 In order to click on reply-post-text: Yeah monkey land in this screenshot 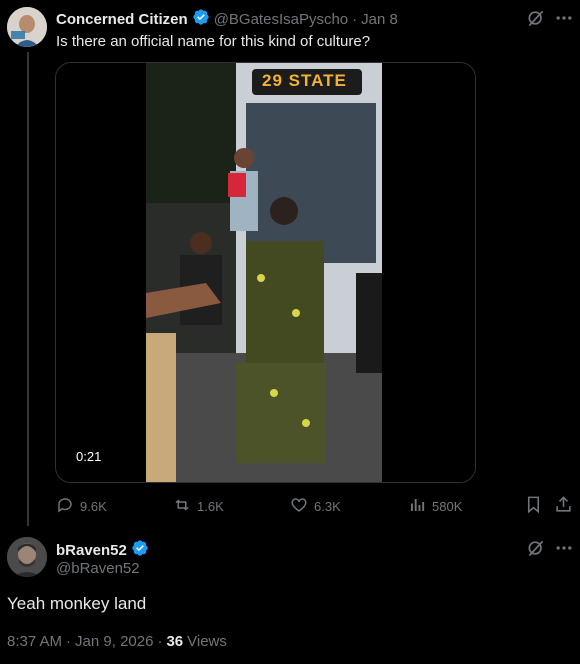, I will do `click(77, 603)`.